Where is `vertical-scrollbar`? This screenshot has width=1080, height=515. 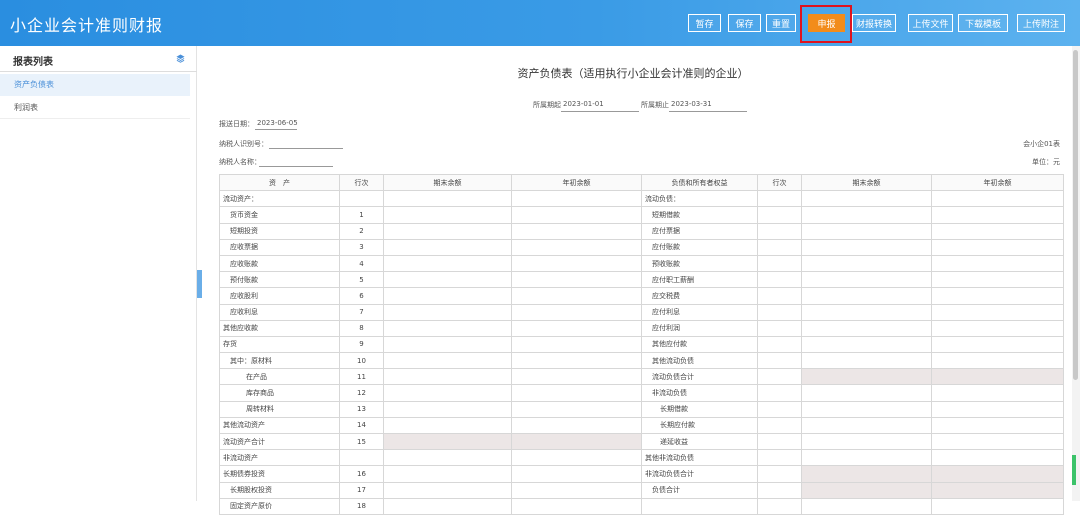 vertical-scrollbar is located at coordinates (1076, 273).